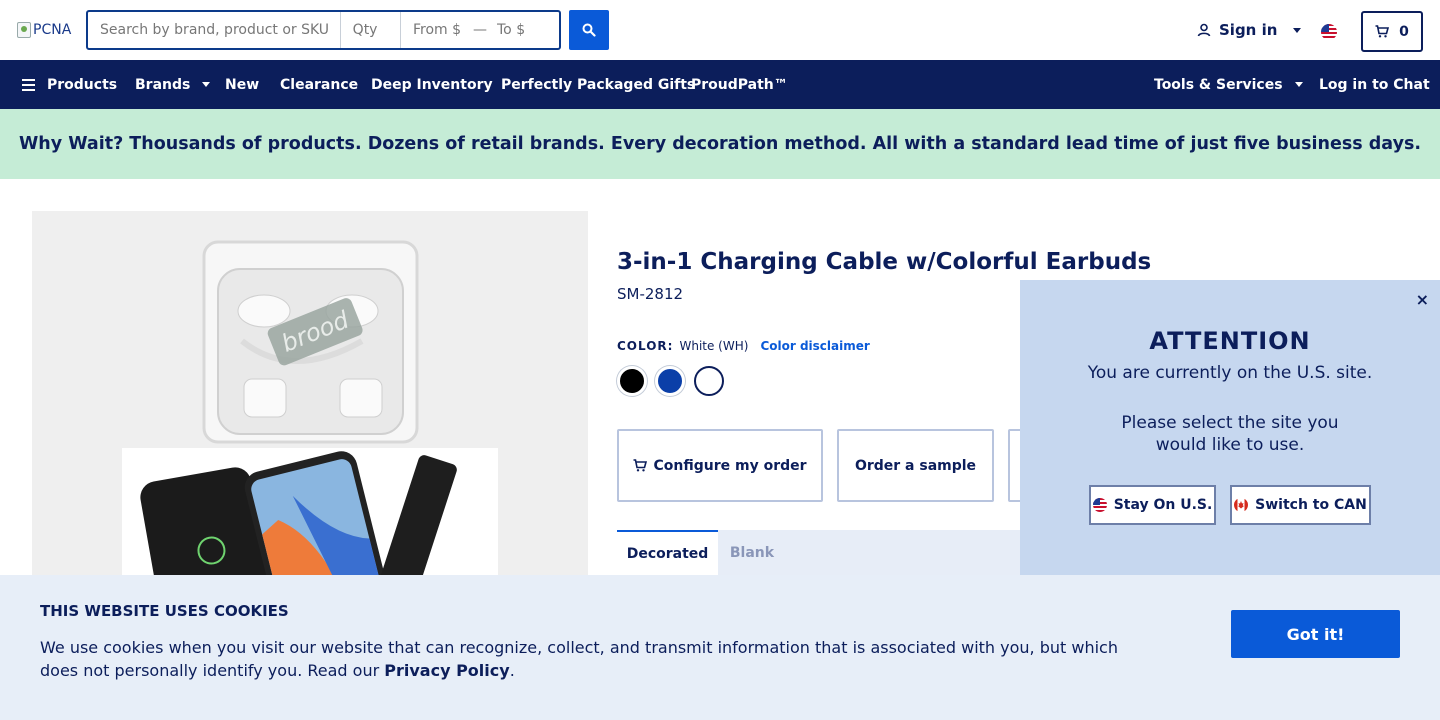 The width and height of the screenshot is (1440, 720). I want to click on nav-deep-inventory-label: Deep Inventory, so click(432, 84).